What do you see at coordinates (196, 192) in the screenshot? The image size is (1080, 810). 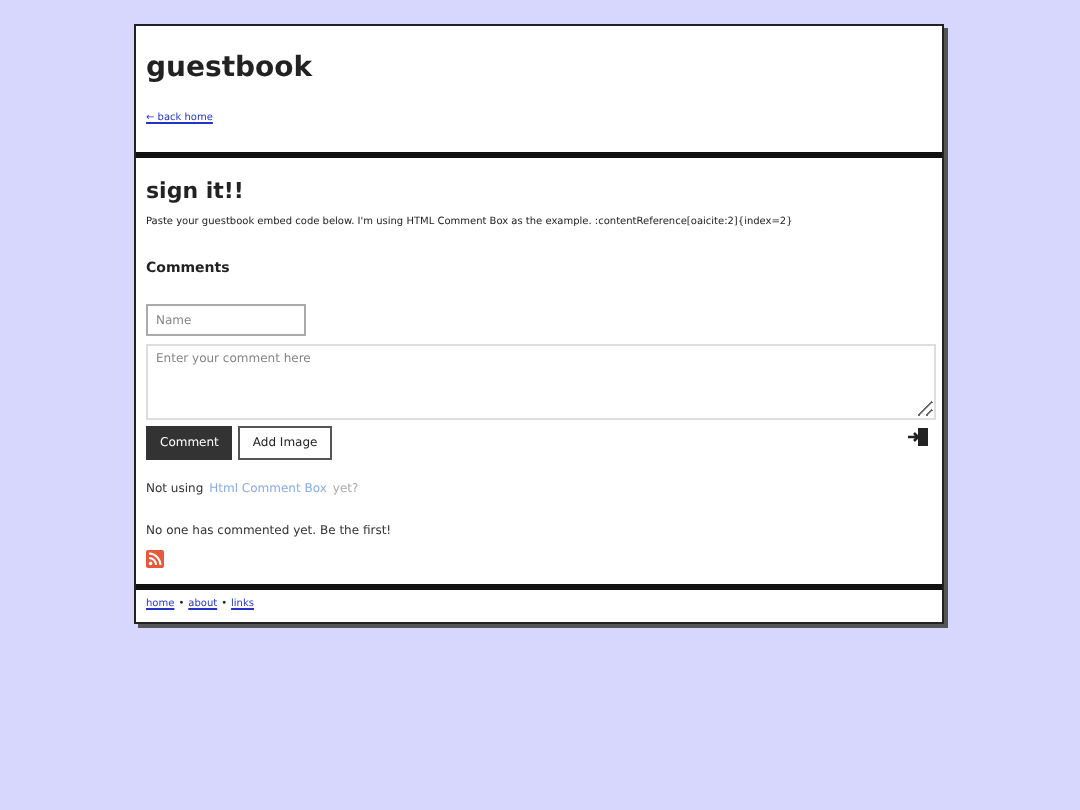 I see `section-title: sign it!!` at bounding box center [196, 192].